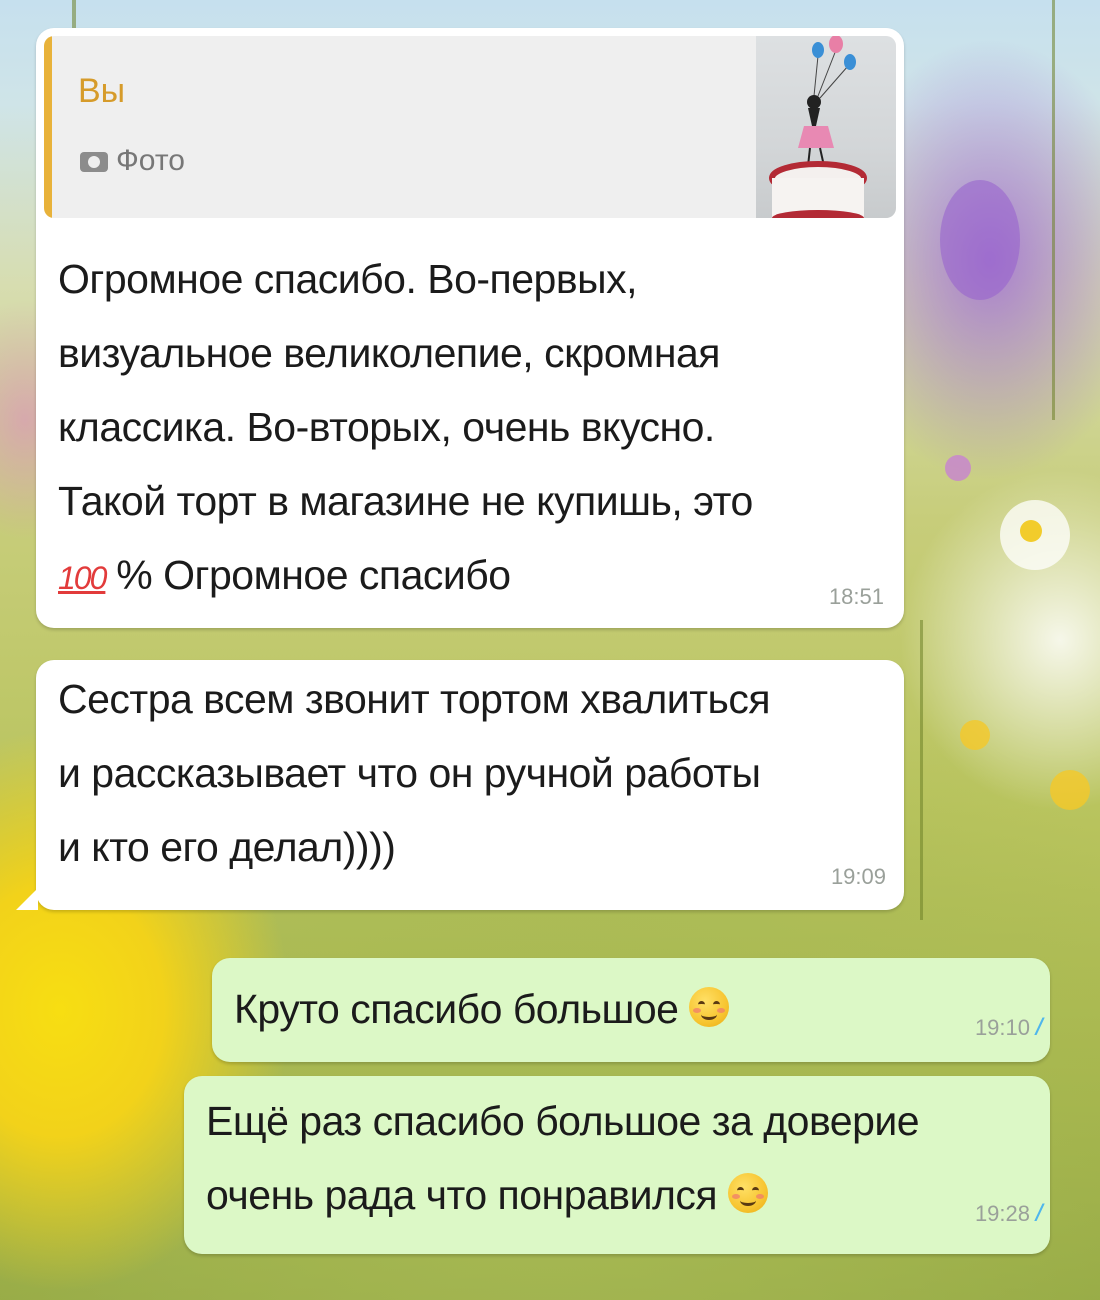 The image size is (1100, 1300). What do you see at coordinates (409, 773) in the screenshot?
I see `message-line: и рассказывает что он ручной работы` at bounding box center [409, 773].